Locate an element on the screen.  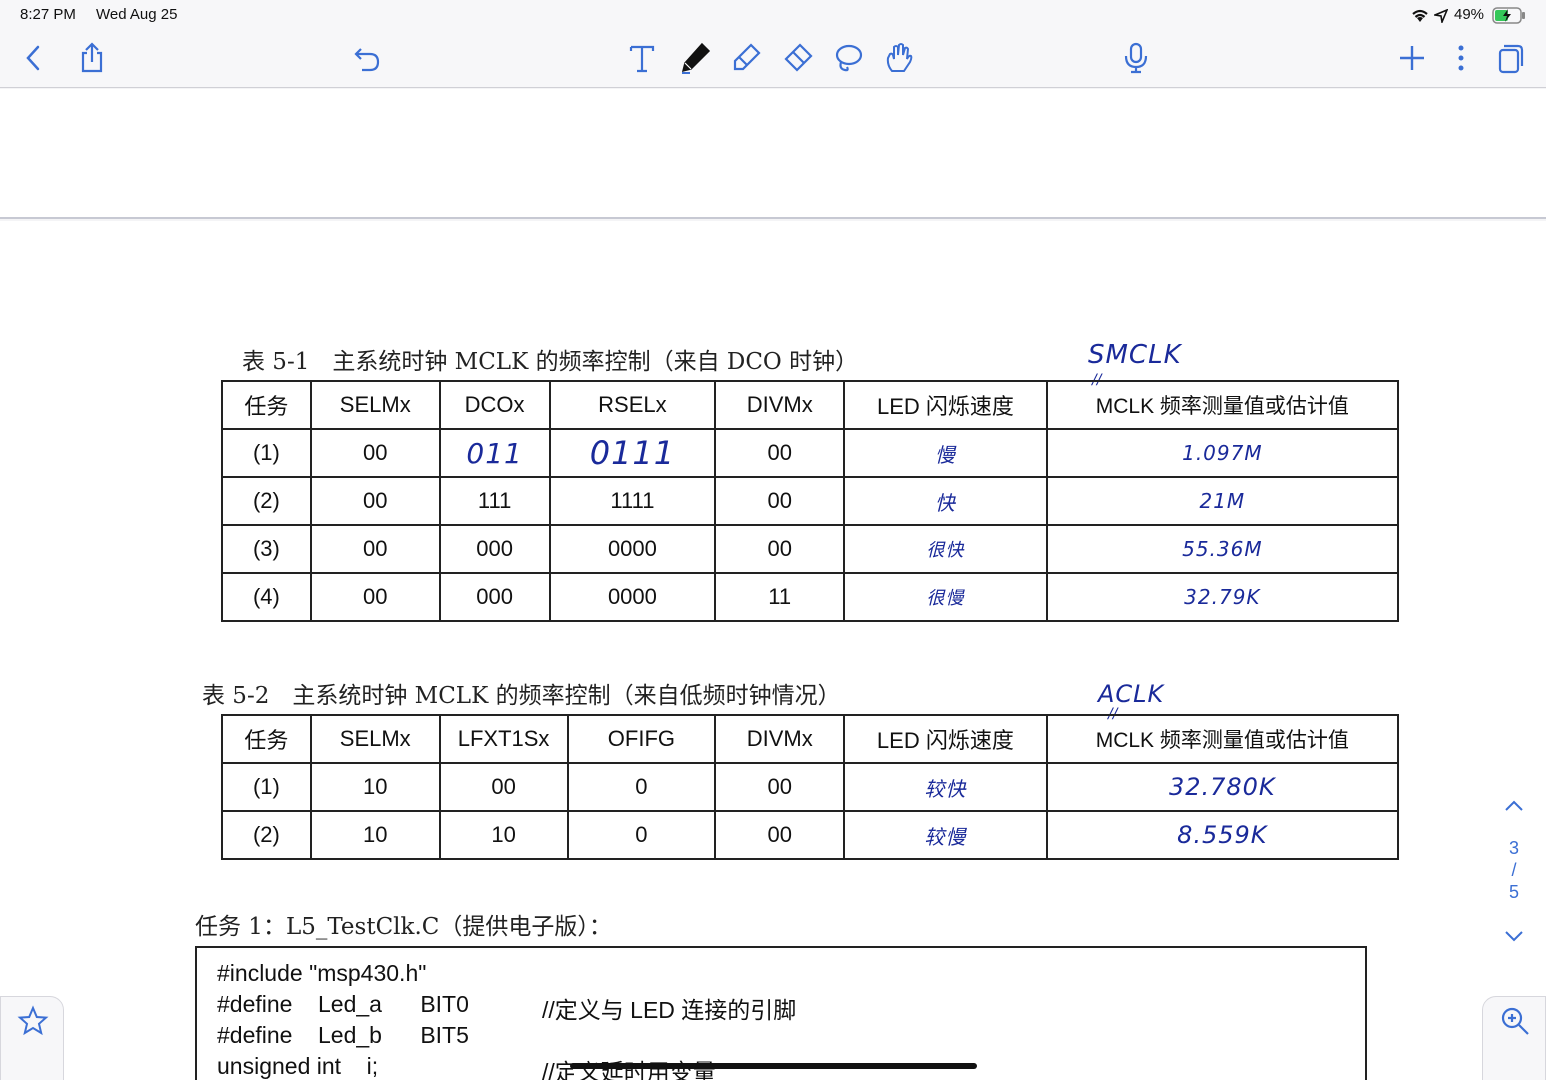
header-cell: MCLK 频率测量值或估计值 is located at coordinates (1222, 739).